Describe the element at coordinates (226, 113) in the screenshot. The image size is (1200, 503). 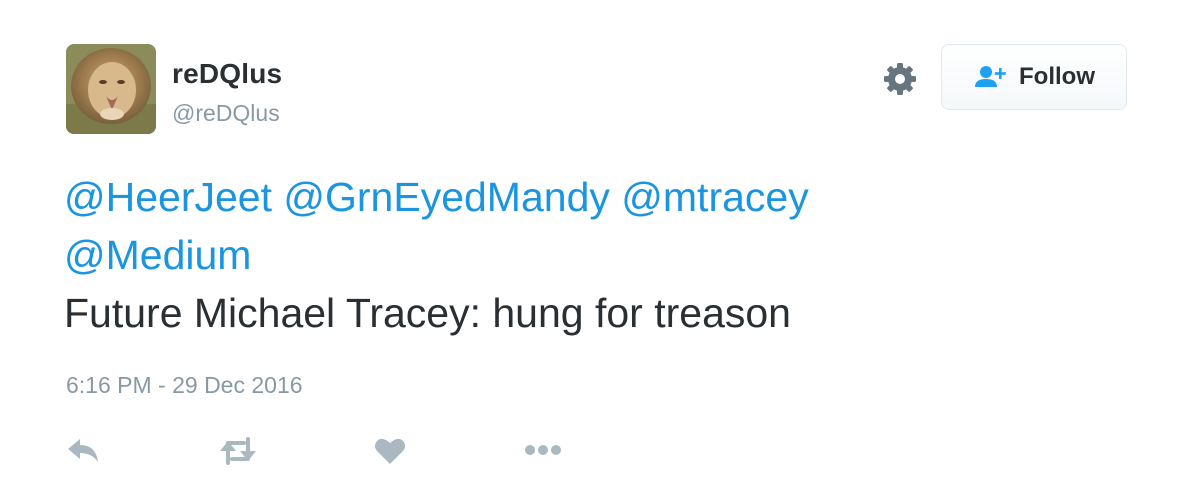
I see `user-handle: @reDQlus` at that location.